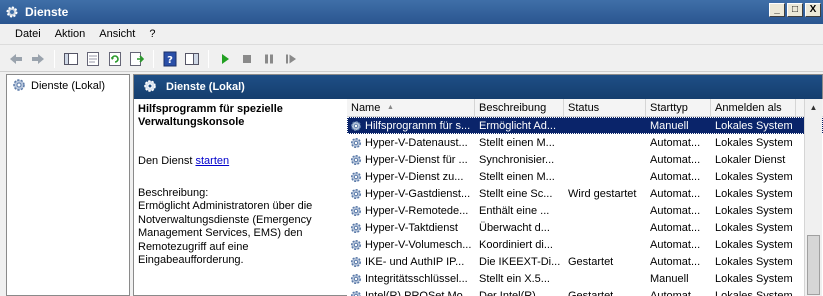  Describe the element at coordinates (170, 59) in the screenshot. I see `help-icon: ?` at that location.